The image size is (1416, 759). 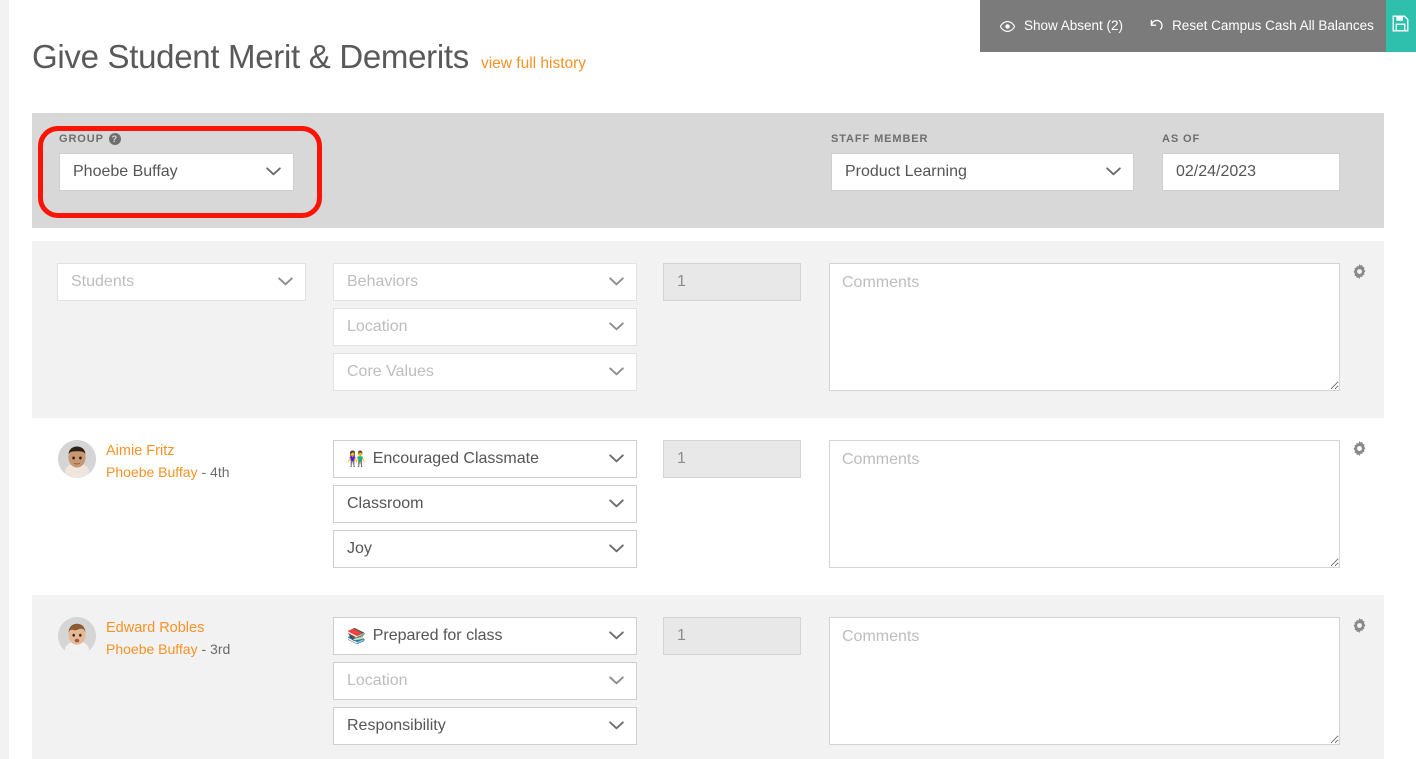 I want to click on page-title: Give Student Merit & Demerits, so click(x=250, y=56).